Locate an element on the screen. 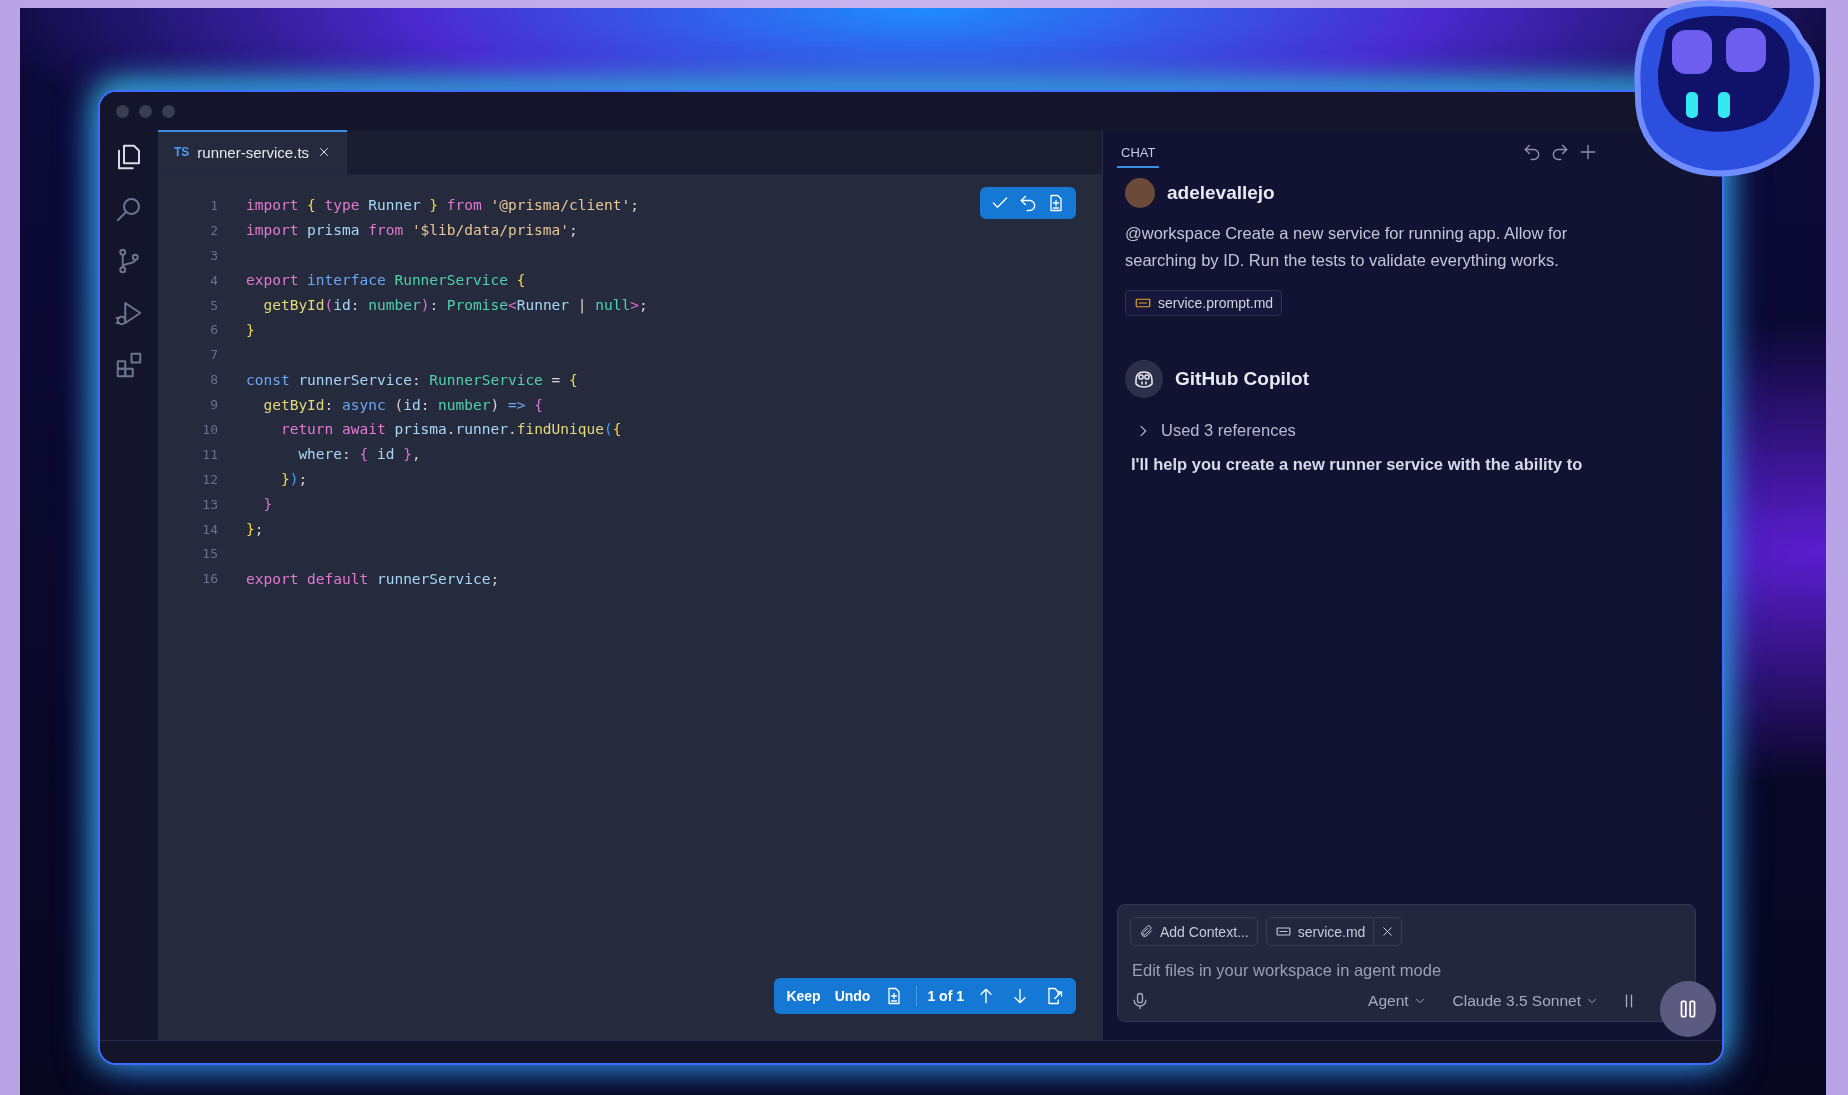  code-line: return await prisma.runner.findUnique({ is located at coordinates (450, 429).